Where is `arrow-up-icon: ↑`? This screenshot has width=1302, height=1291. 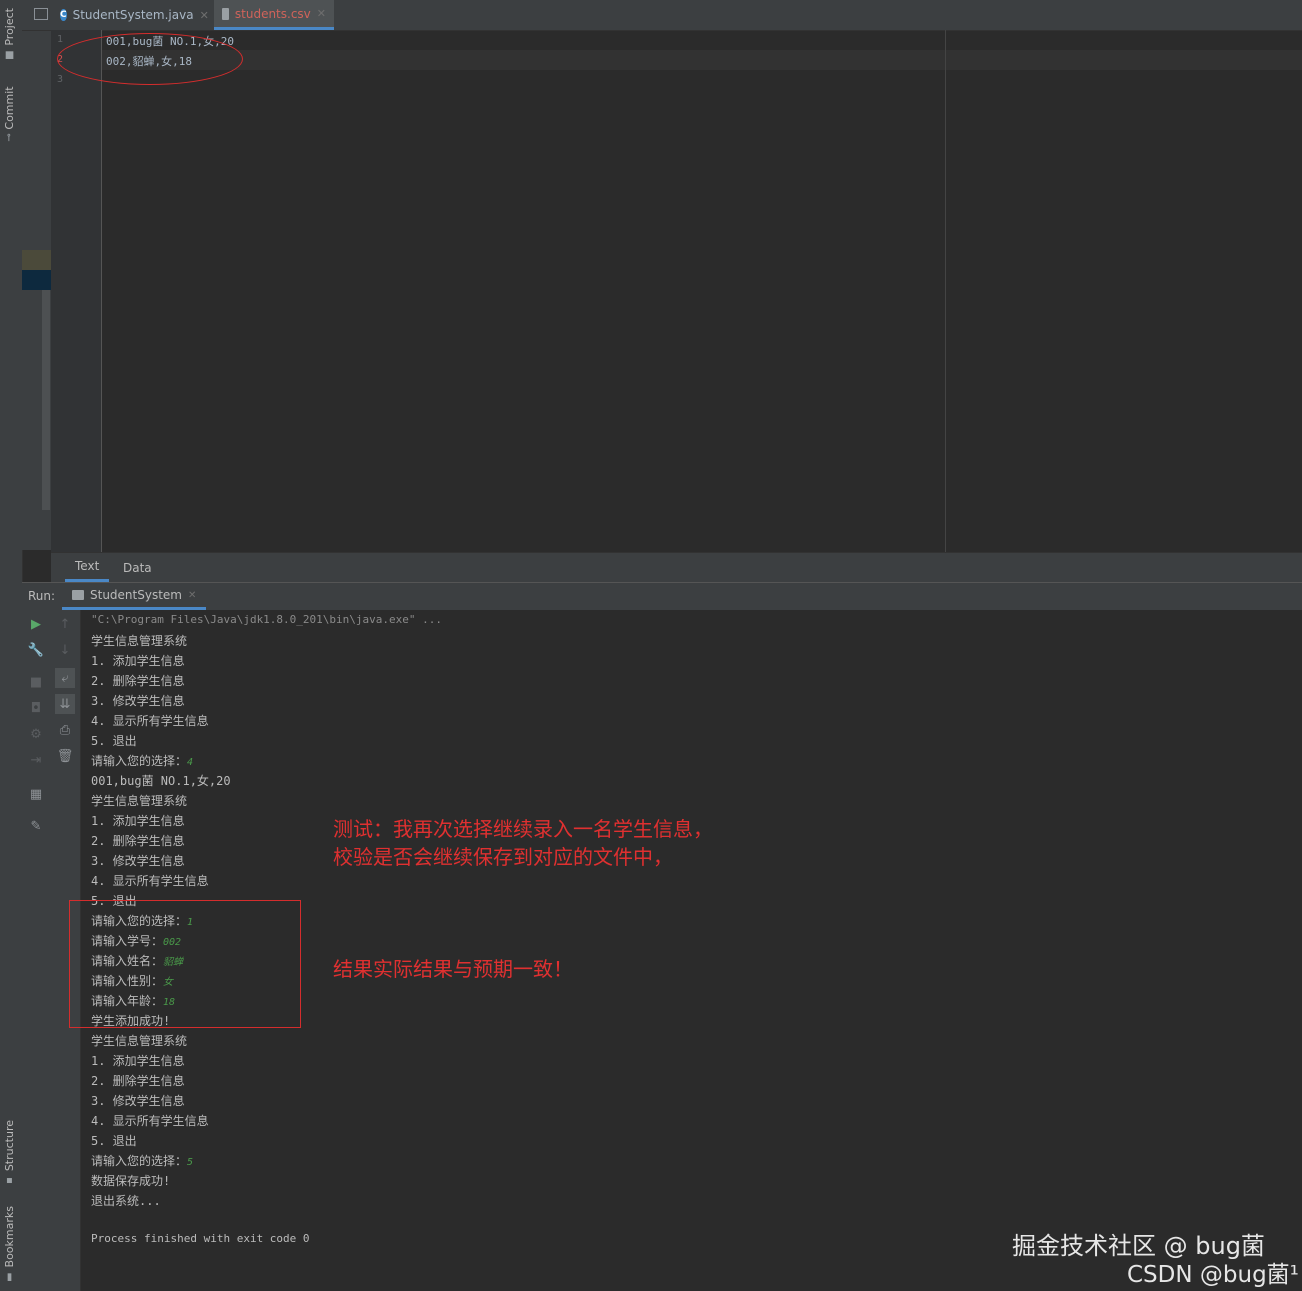
arrow-up-icon: ↑ is located at coordinates (65, 624).